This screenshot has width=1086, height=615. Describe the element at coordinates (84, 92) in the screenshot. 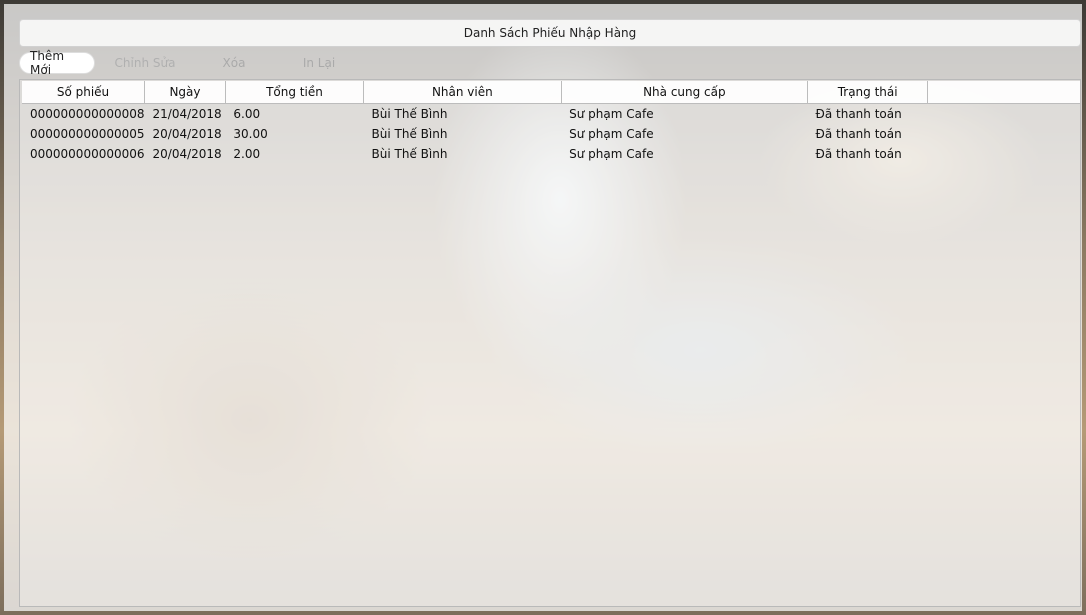

I see `column-header-receipt-number: Số phiếu` at that location.